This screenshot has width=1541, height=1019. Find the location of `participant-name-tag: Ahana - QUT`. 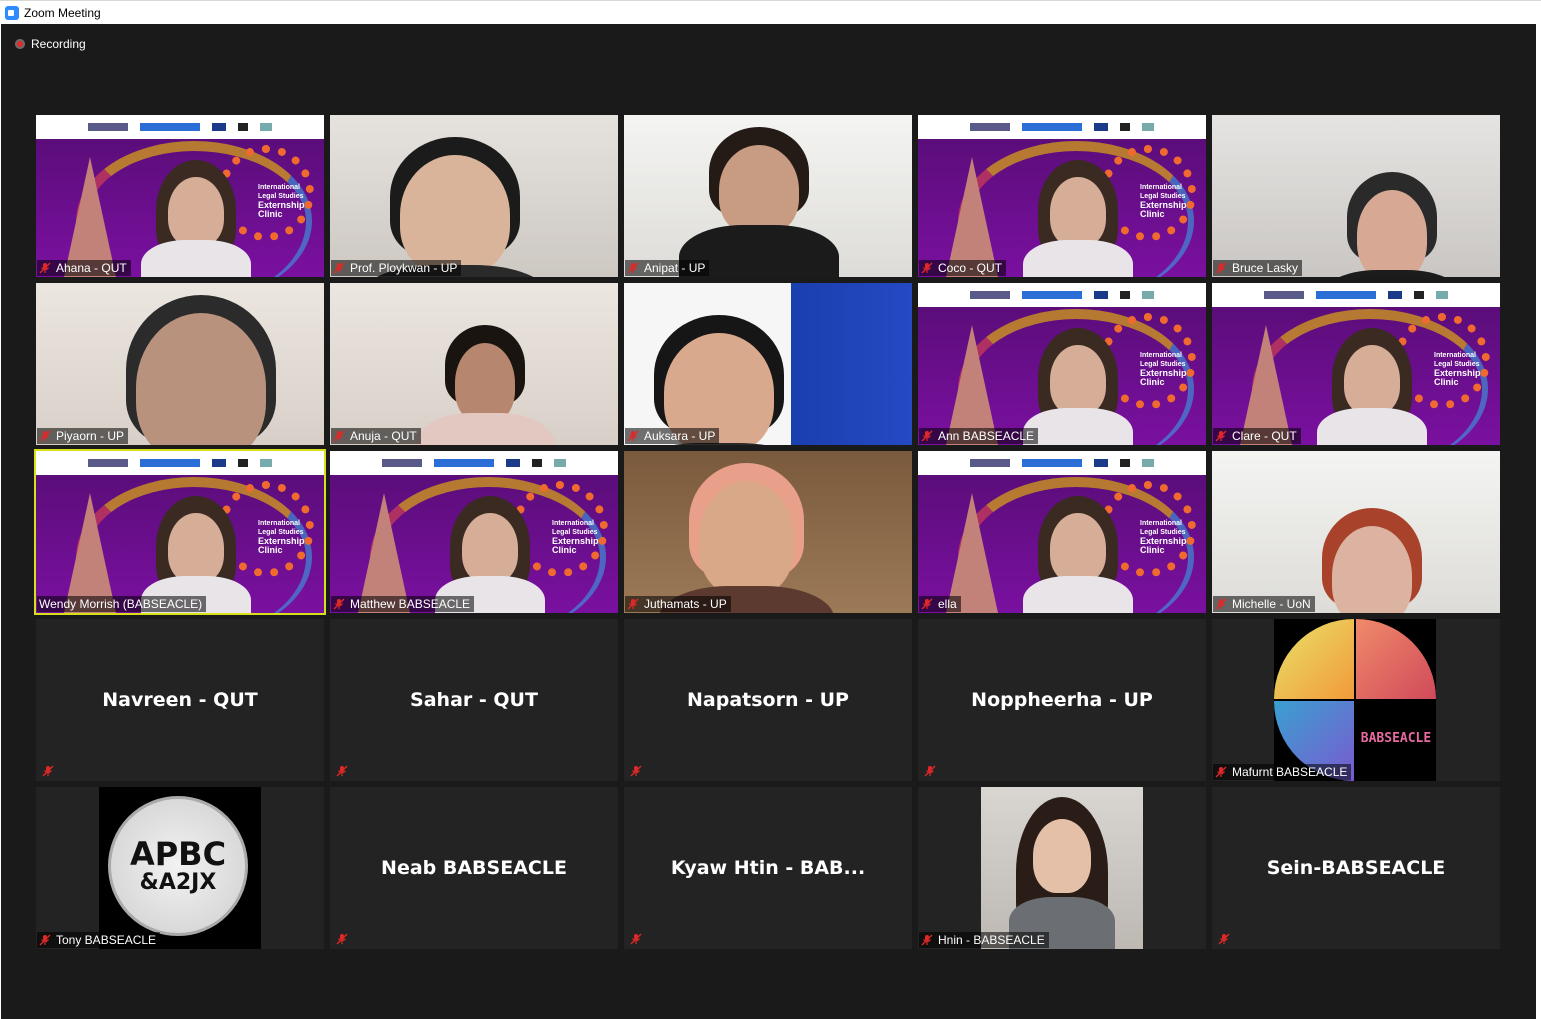

participant-name-tag: Ahana - QUT is located at coordinates (84, 268).